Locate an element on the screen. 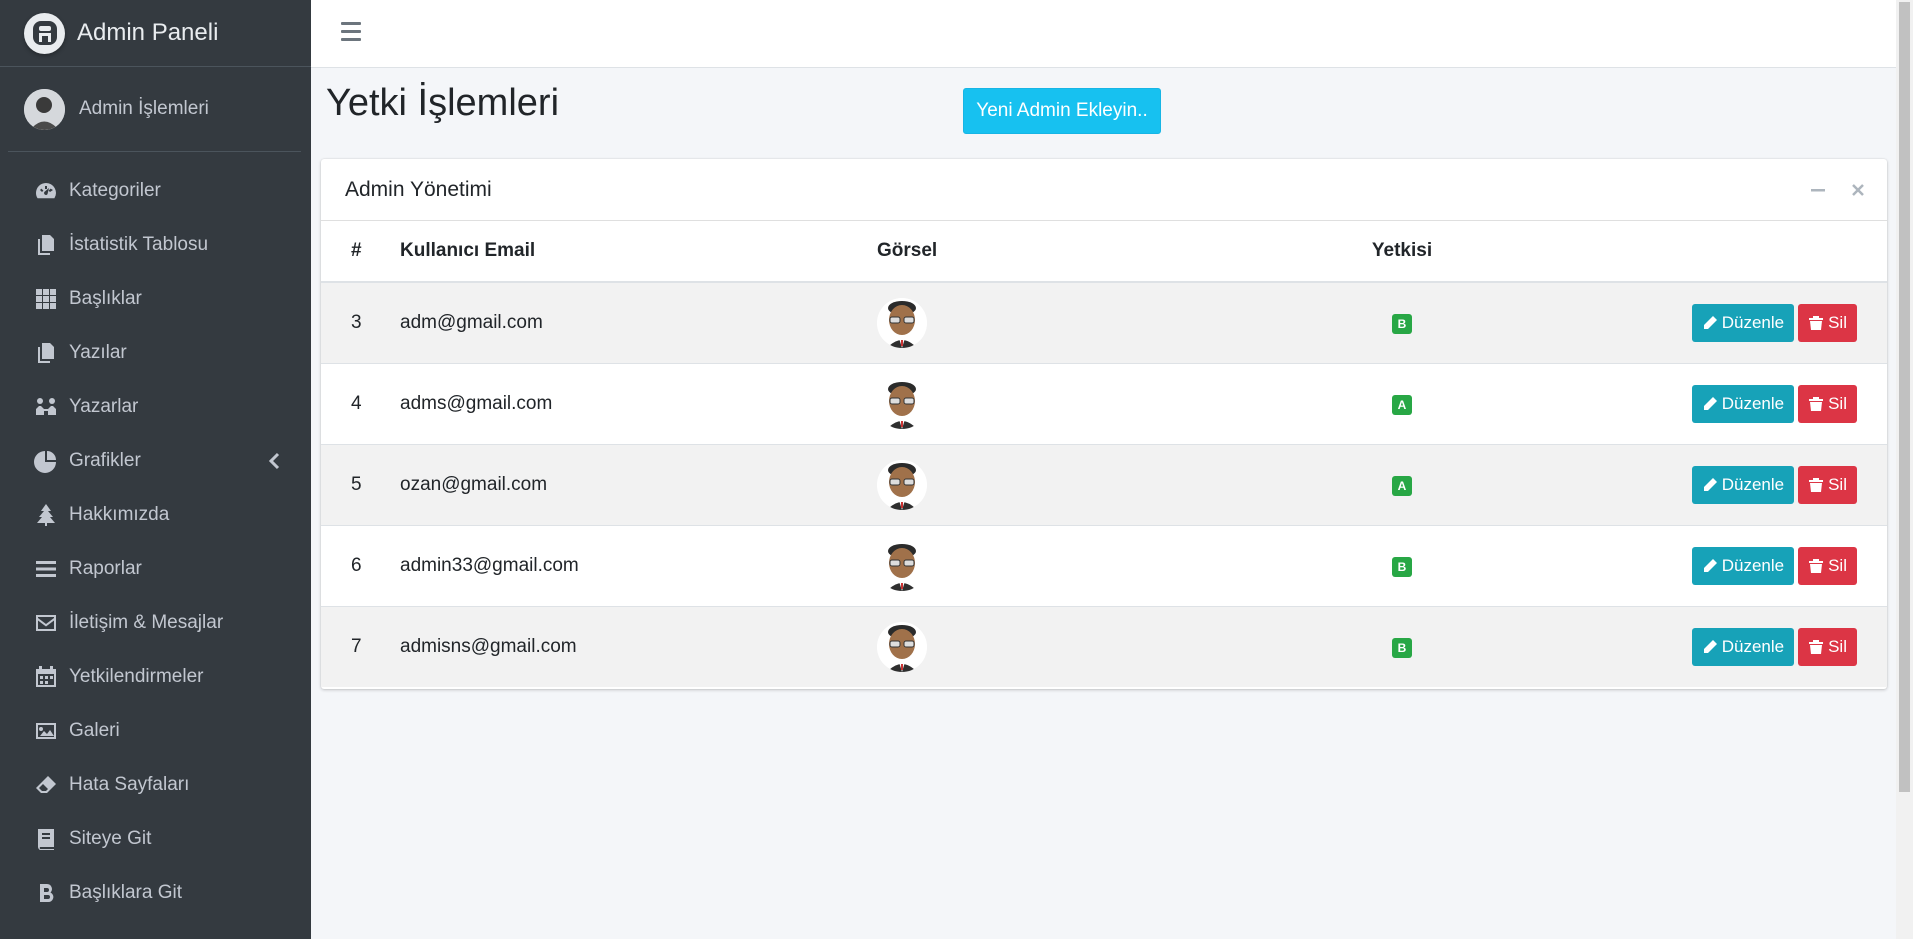 Image resolution: width=1913 pixels, height=939 pixels. column-header-image: Görsel is located at coordinates (1082, 252).